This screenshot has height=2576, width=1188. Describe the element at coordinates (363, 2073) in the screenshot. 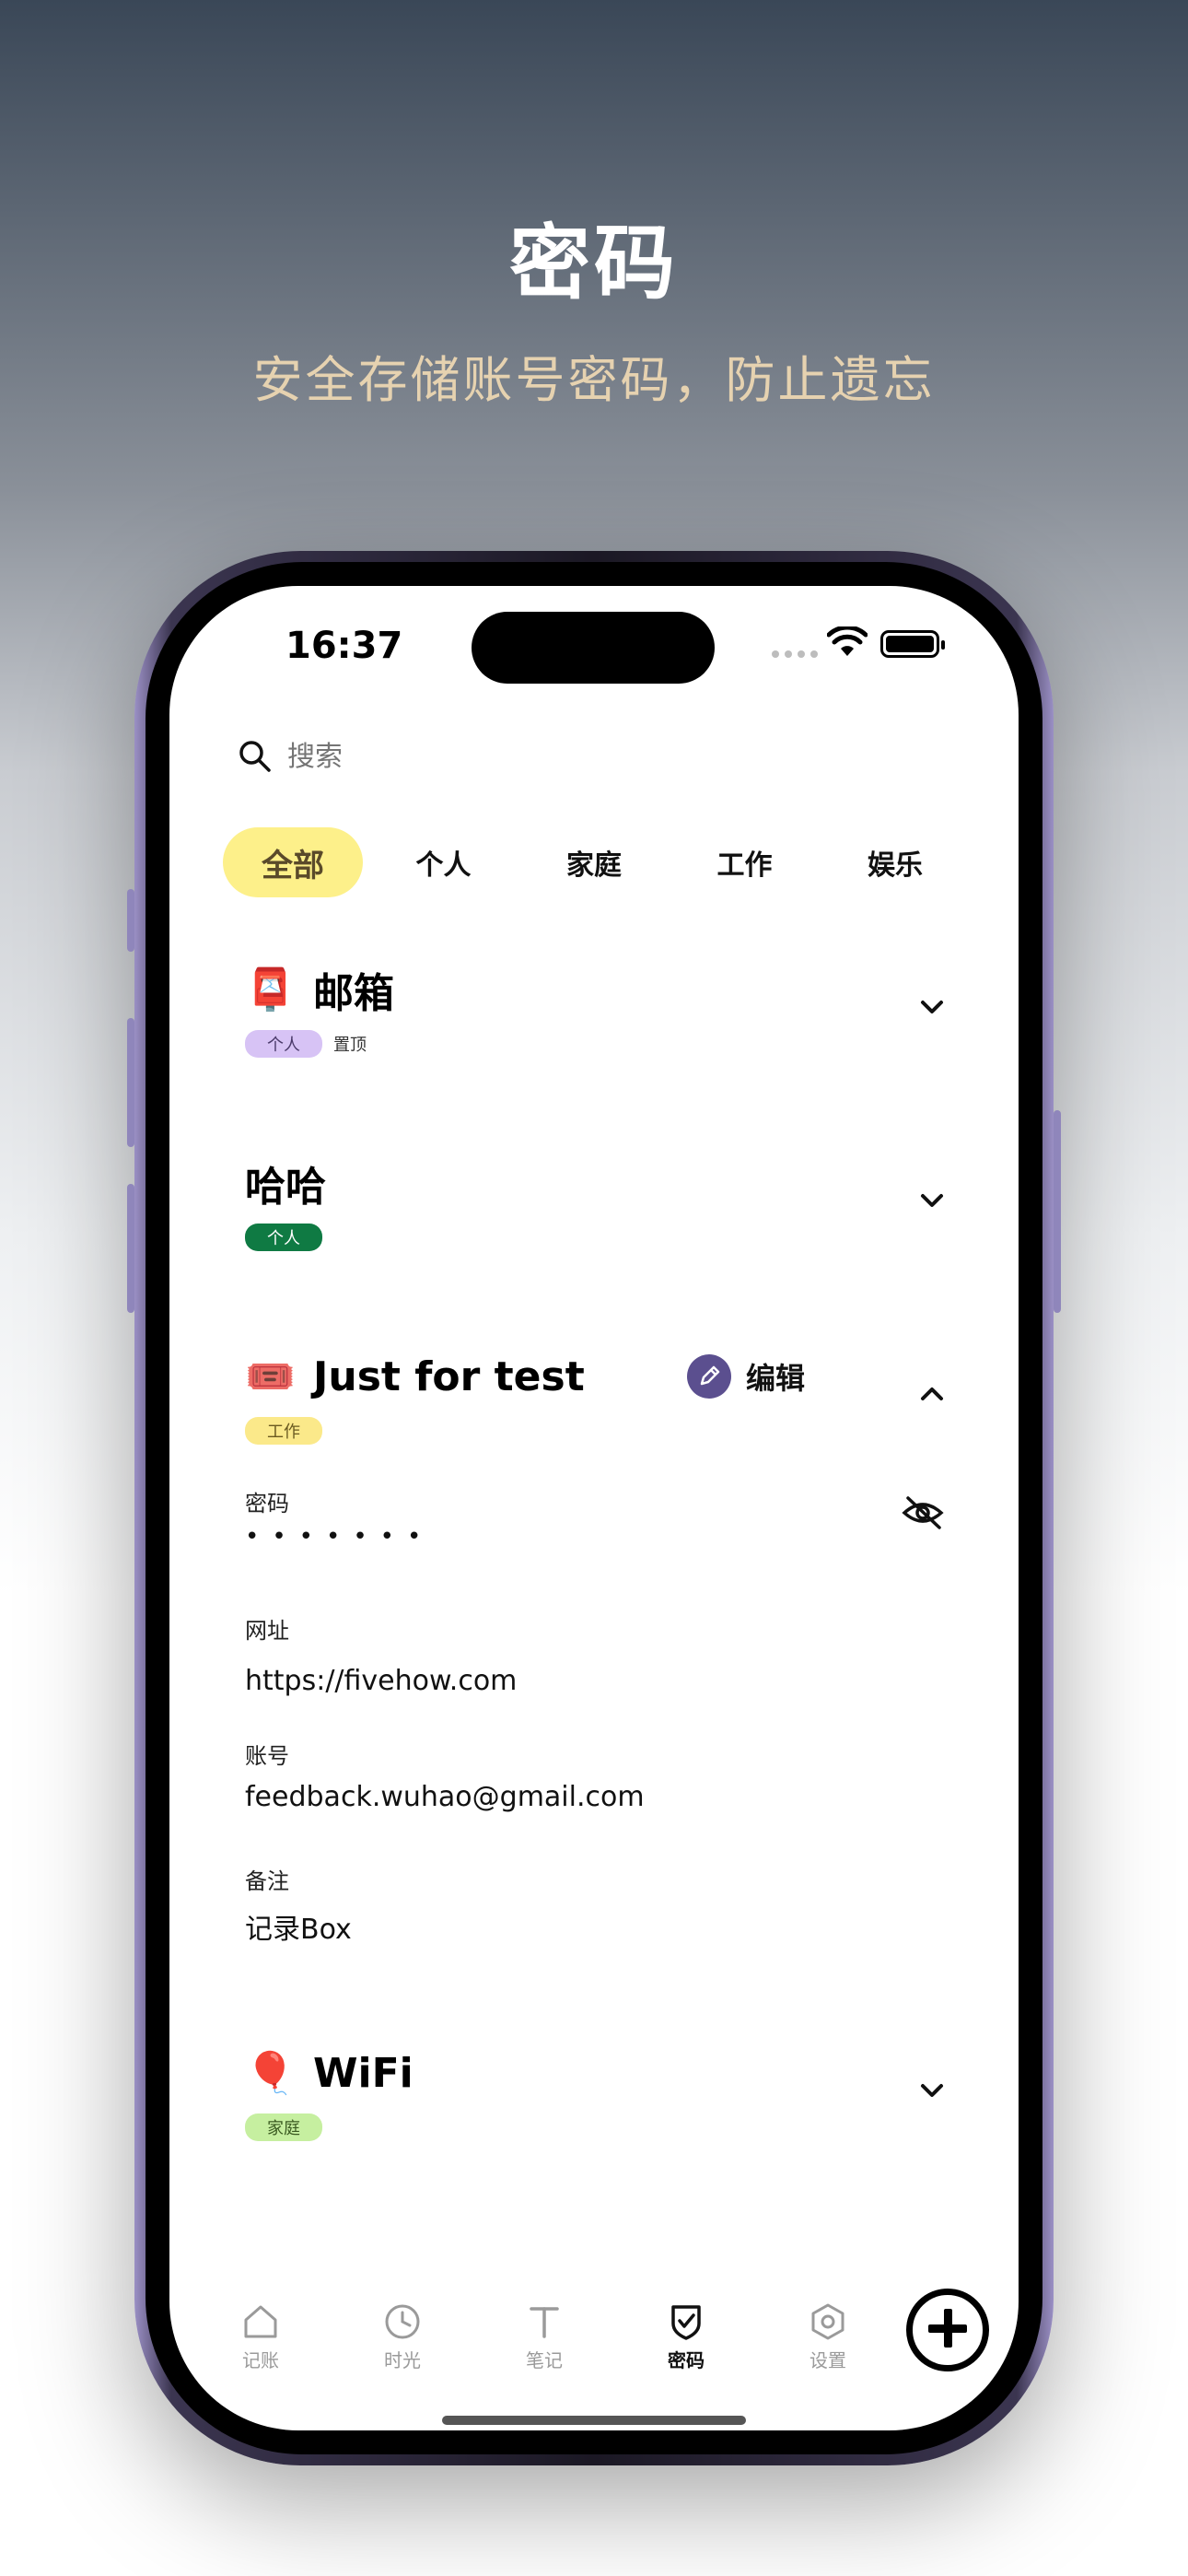

I see `entry-title: WiFi` at that location.